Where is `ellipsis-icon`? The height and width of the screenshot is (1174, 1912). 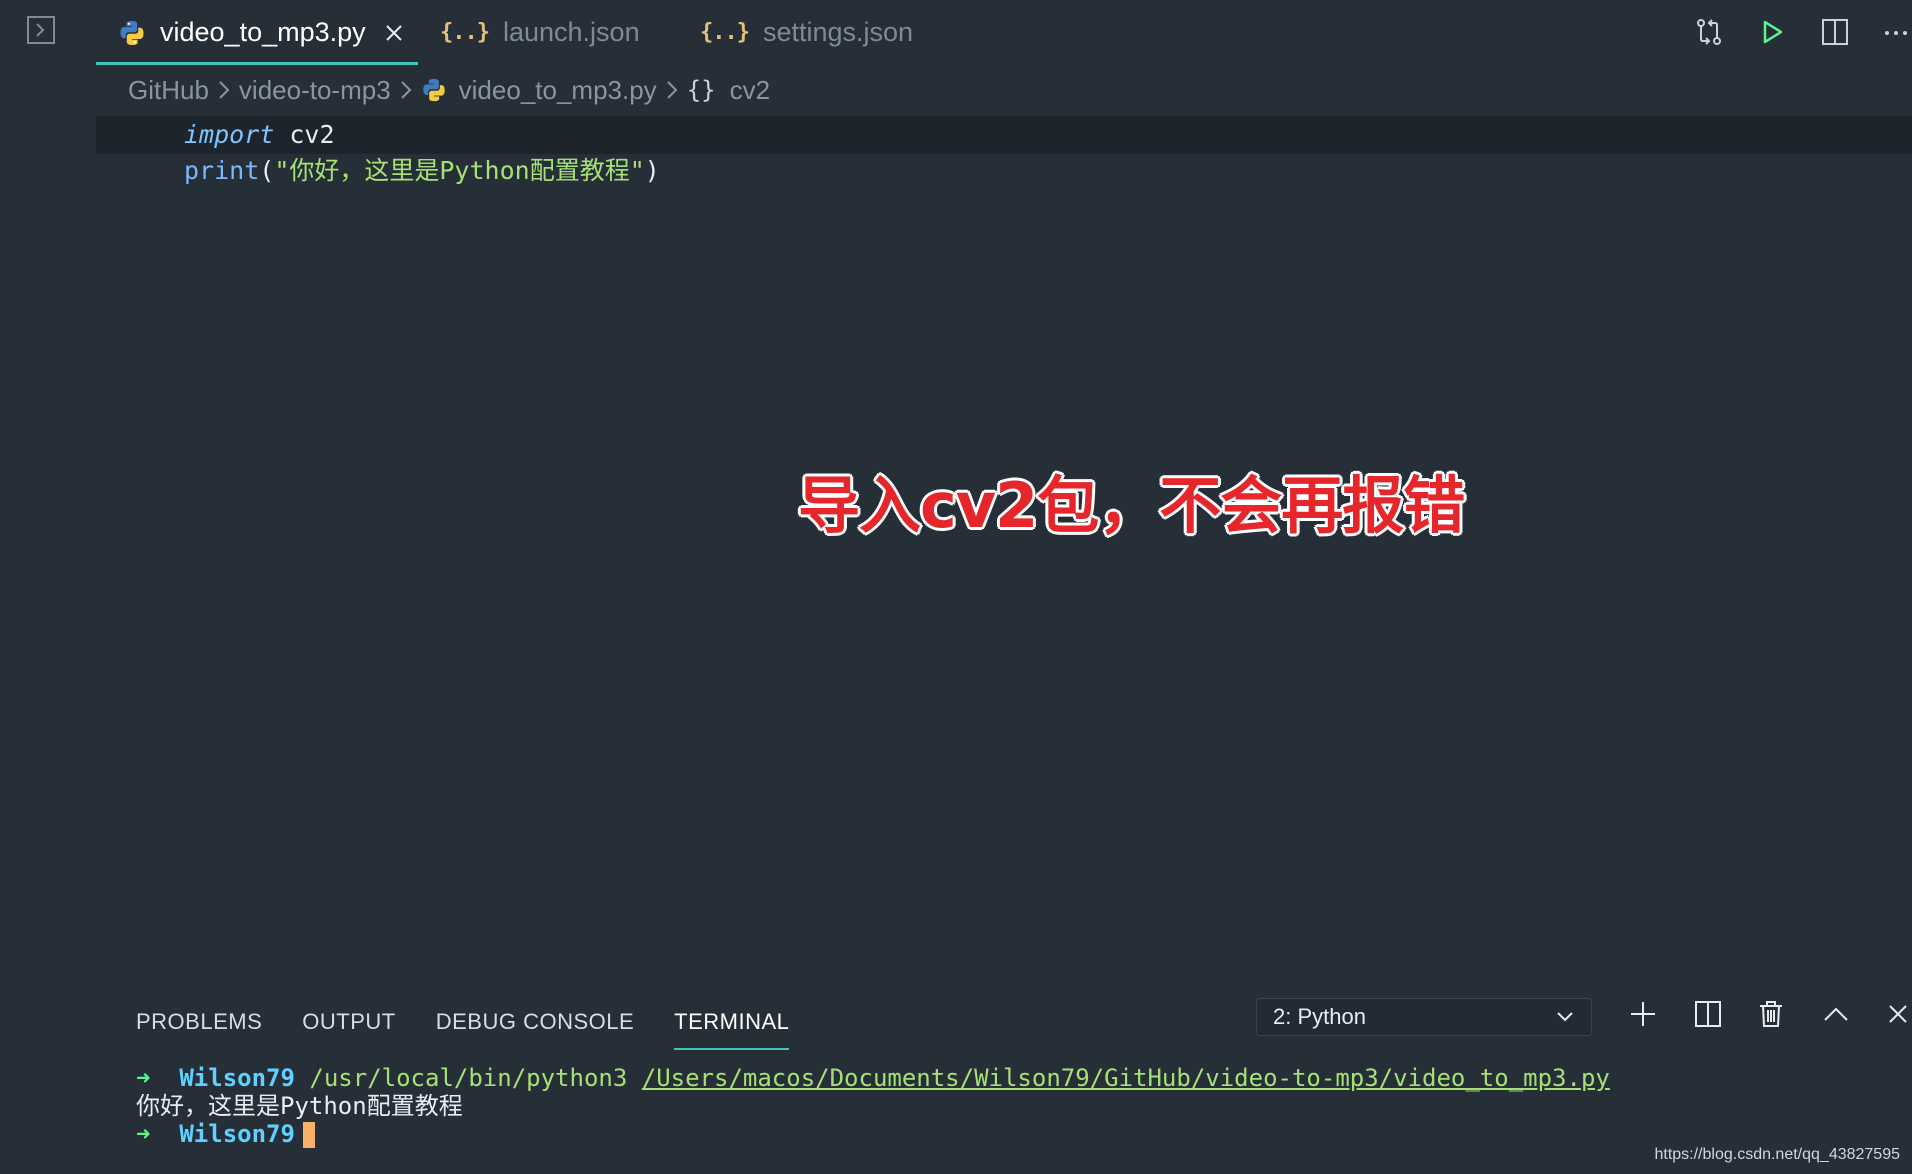 ellipsis-icon is located at coordinates (1896, 33).